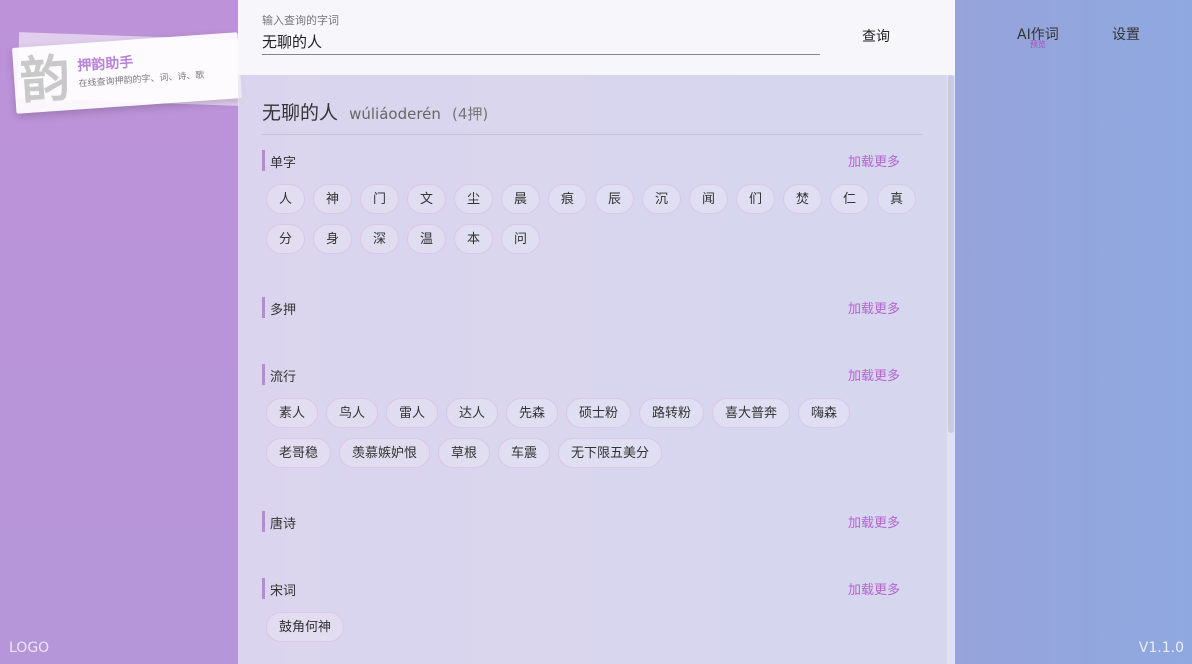  I want to click on rhyme-chip: 人, so click(285, 199).